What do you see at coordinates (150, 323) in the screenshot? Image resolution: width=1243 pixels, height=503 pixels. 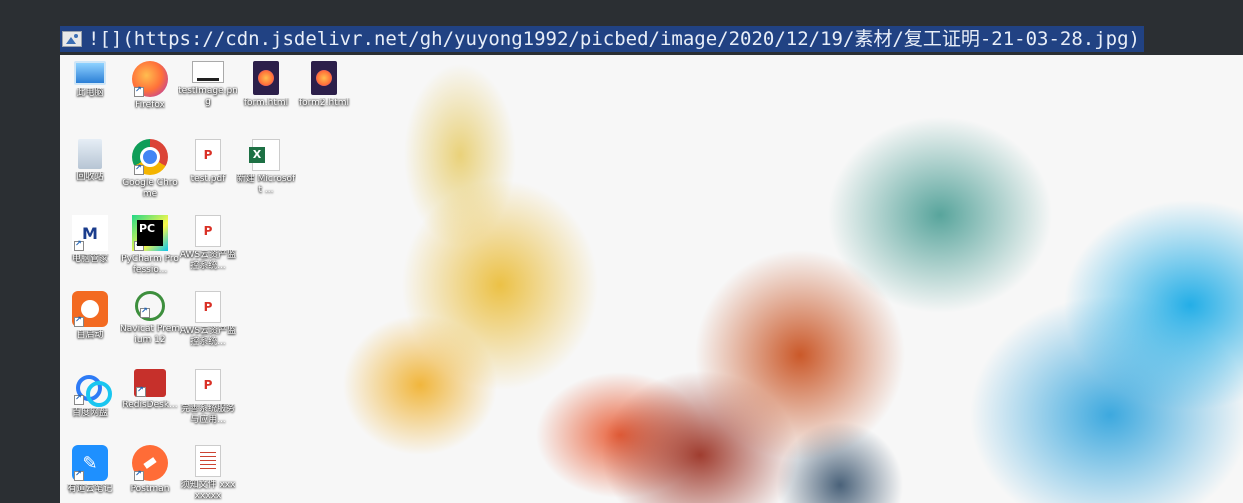 I see `desktop-icon: Navicat Premium 12` at bounding box center [150, 323].